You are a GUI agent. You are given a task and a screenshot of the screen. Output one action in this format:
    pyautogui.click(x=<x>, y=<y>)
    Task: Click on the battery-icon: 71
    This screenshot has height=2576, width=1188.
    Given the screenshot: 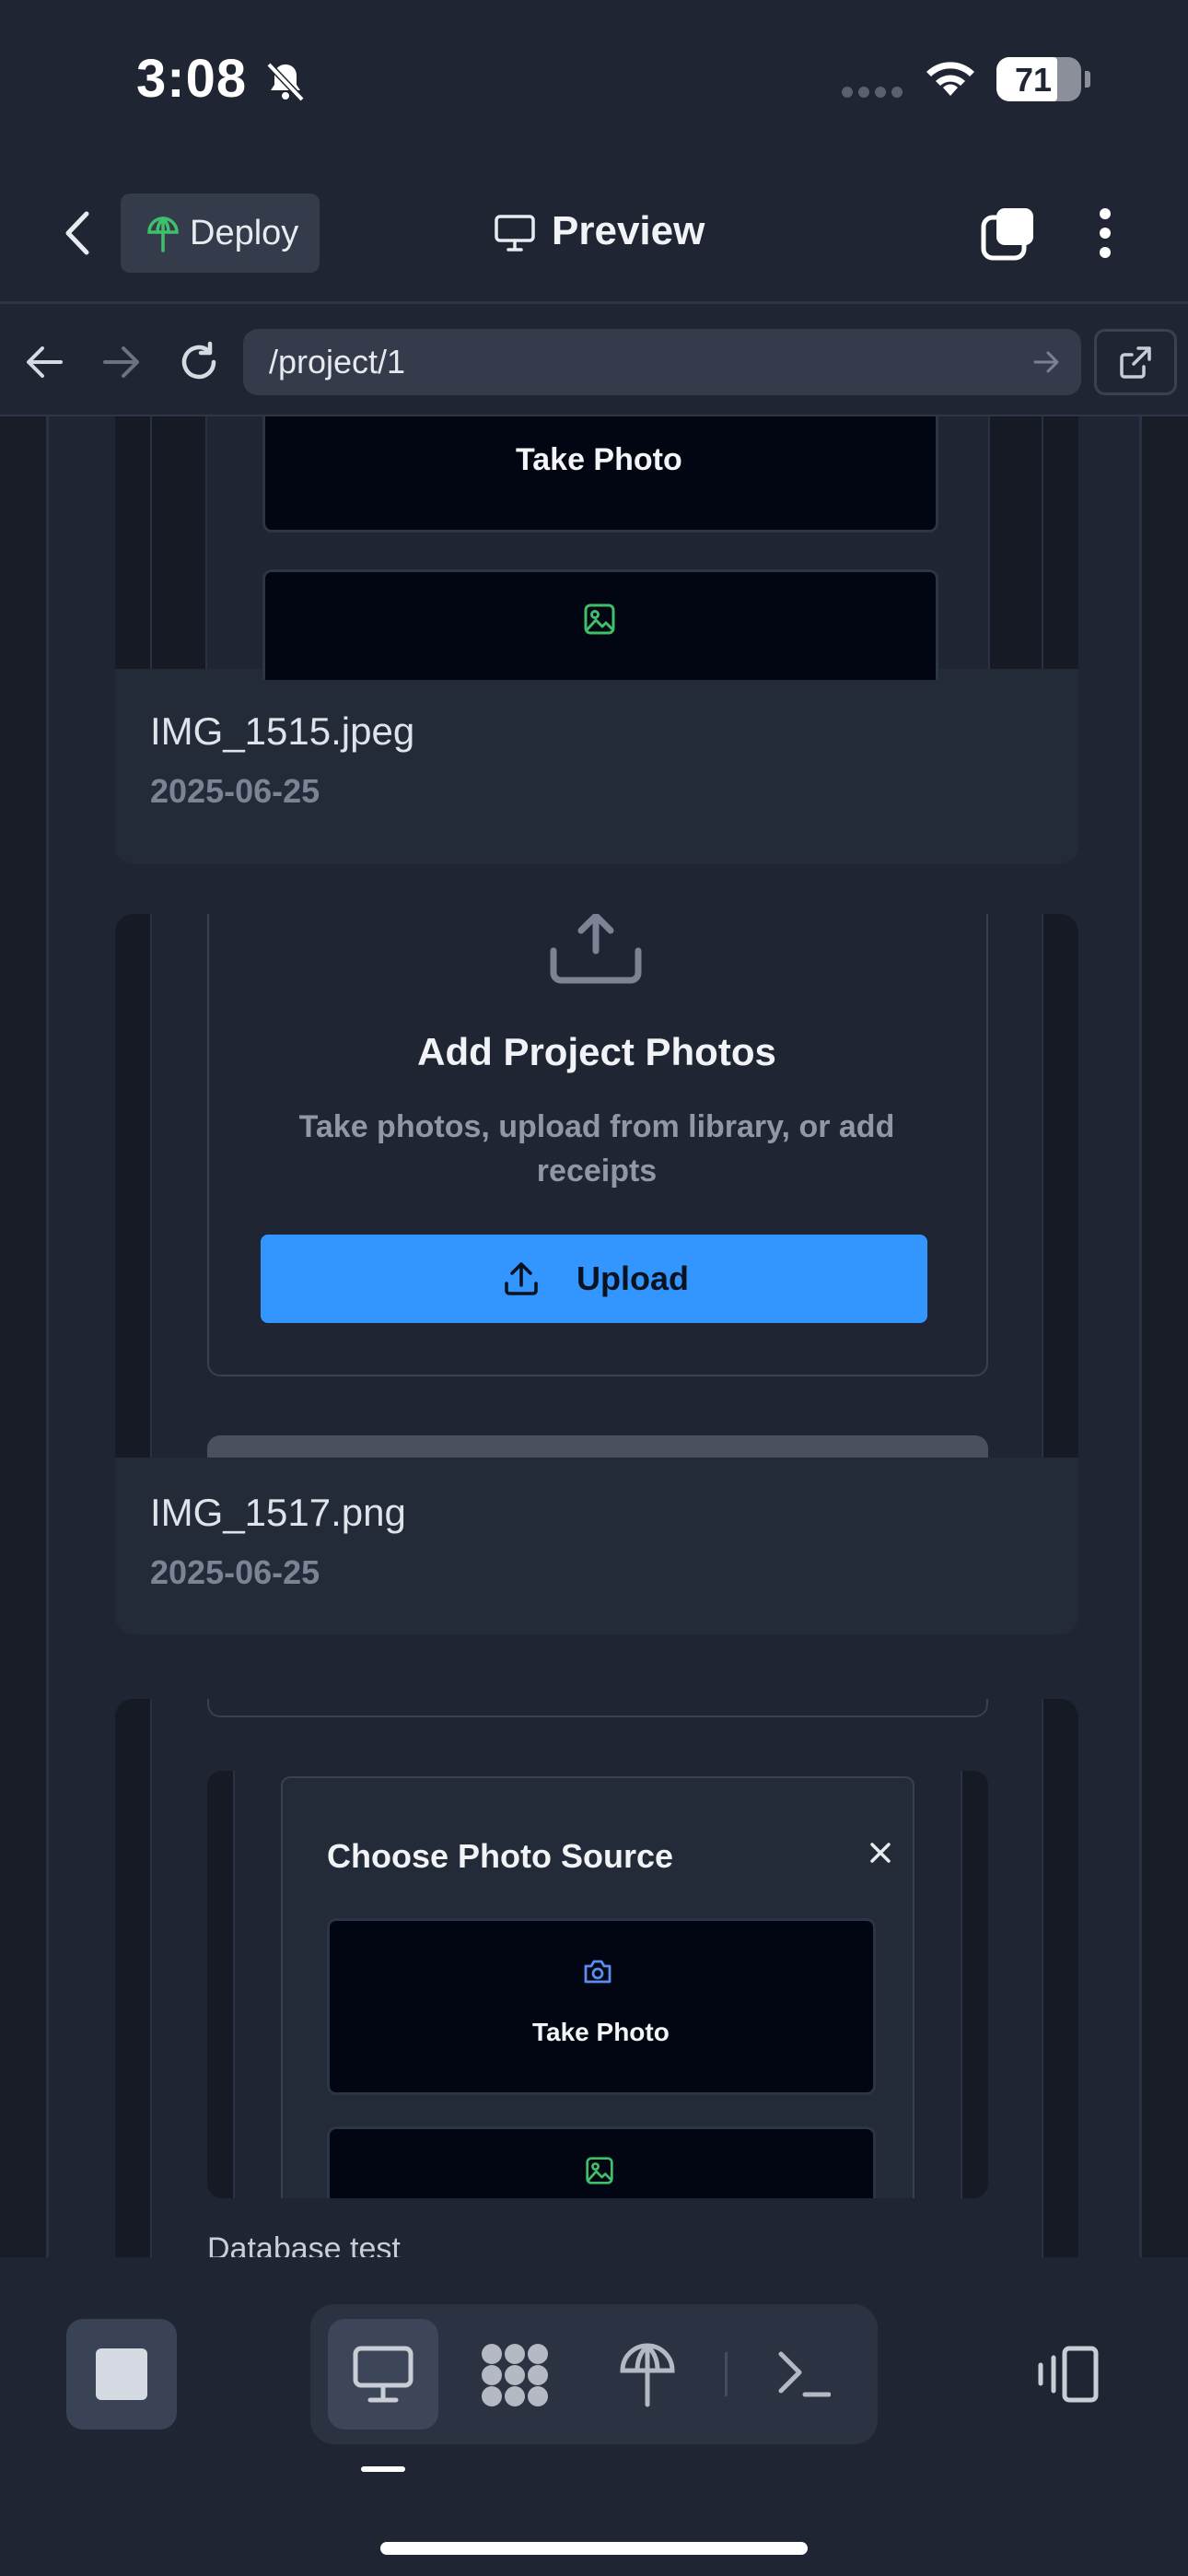 What is the action you would take?
    pyautogui.click(x=1038, y=79)
    